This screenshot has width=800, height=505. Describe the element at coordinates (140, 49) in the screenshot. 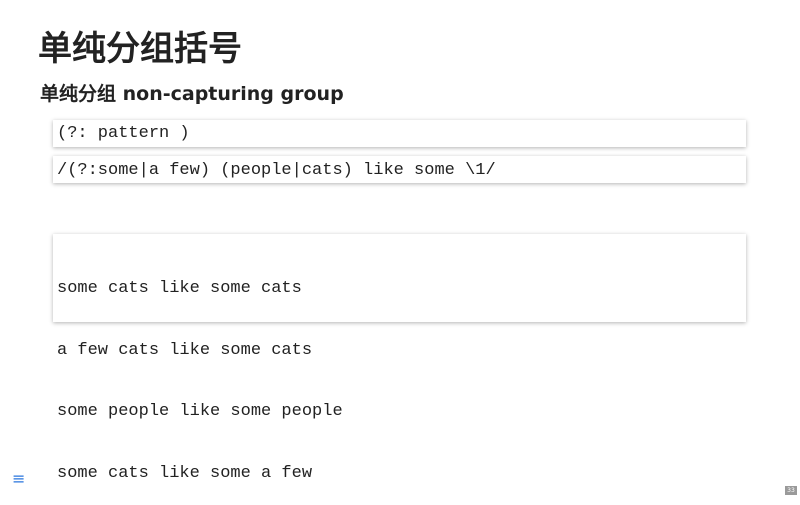

I see `slide-title: 单纯分组括号` at that location.